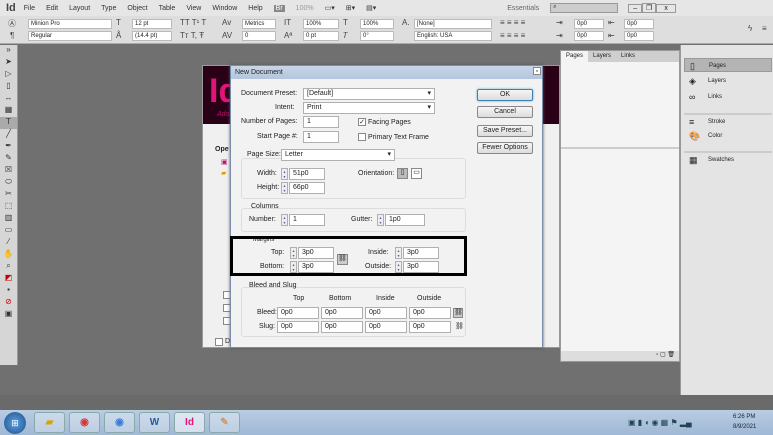  I want to click on panel-menu-icon: ≡, so click(764, 28).